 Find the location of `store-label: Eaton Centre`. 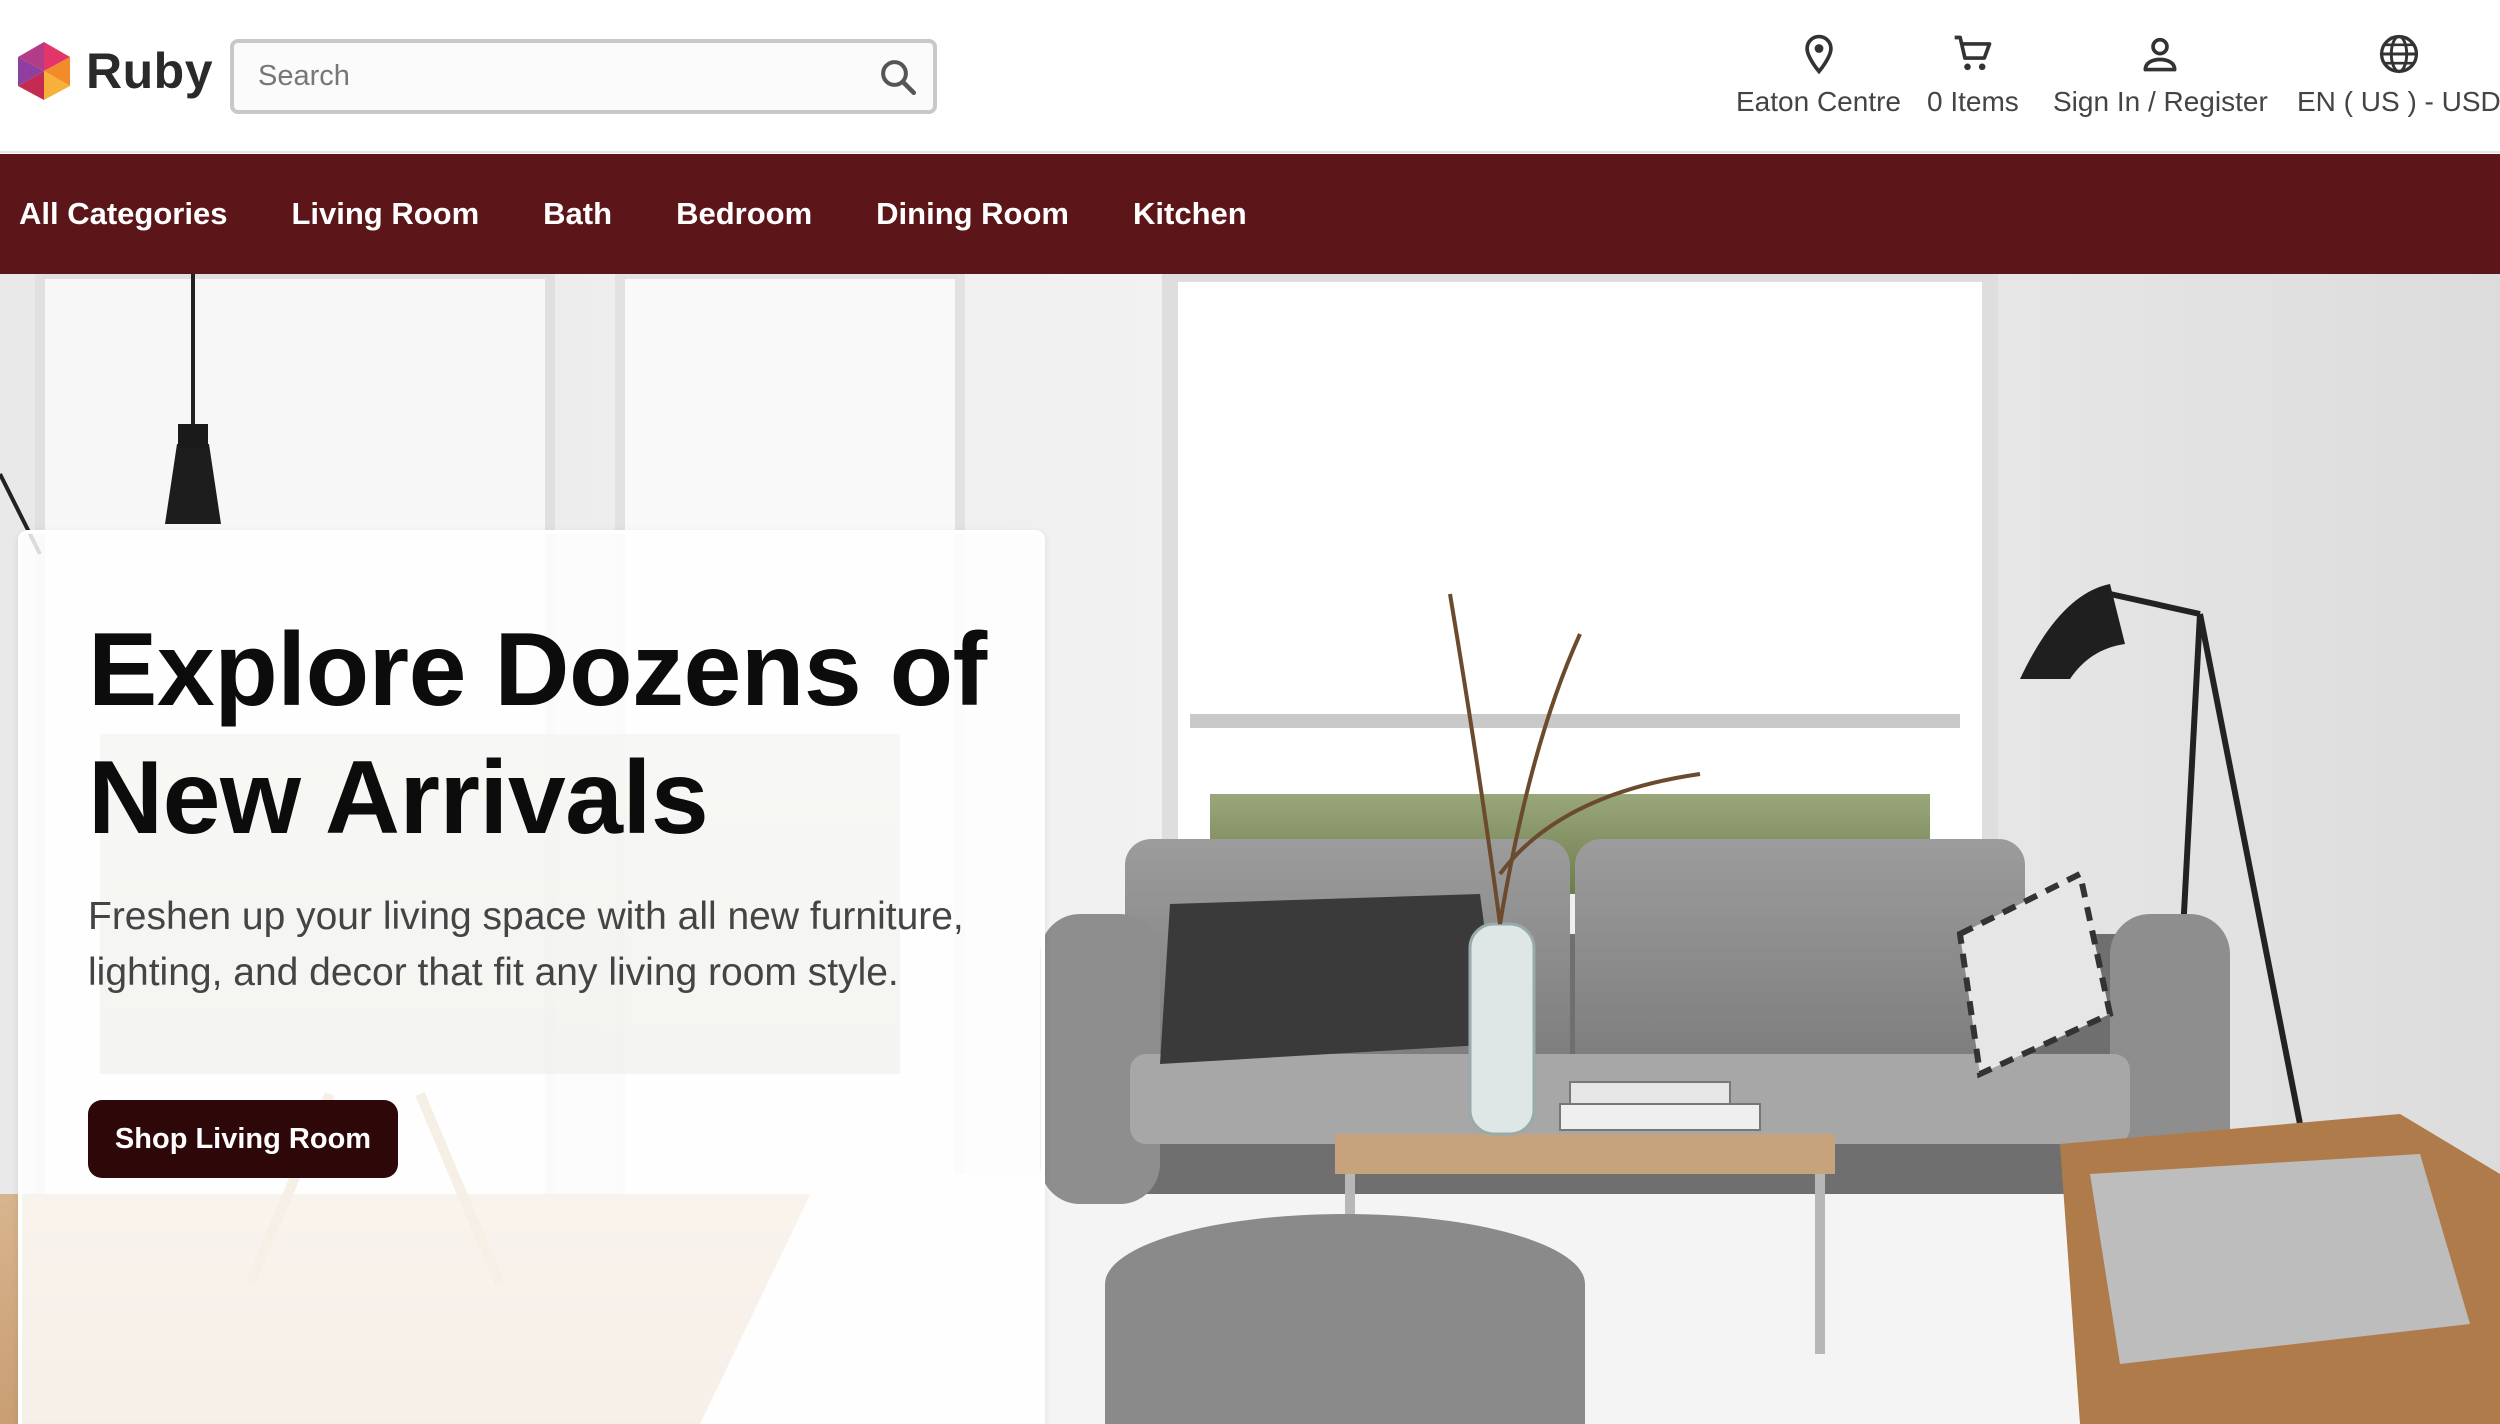

store-label: Eaton Centre is located at coordinates (1818, 101).